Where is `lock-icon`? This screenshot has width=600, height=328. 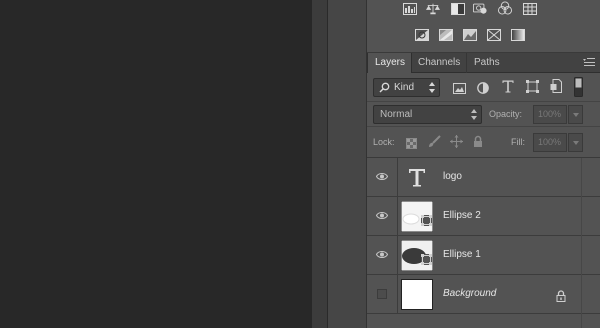
lock-icon is located at coordinates (561, 298).